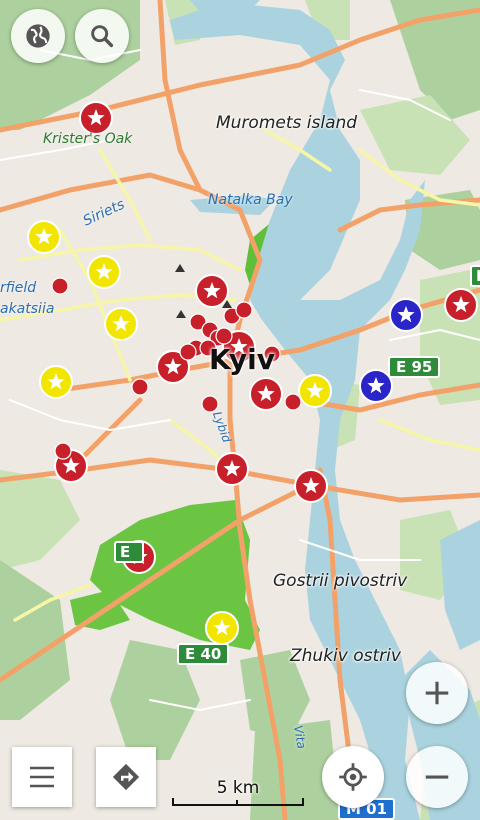  Describe the element at coordinates (203, 654) in the screenshot. I see `road-shield-e40: E 40` at that location.